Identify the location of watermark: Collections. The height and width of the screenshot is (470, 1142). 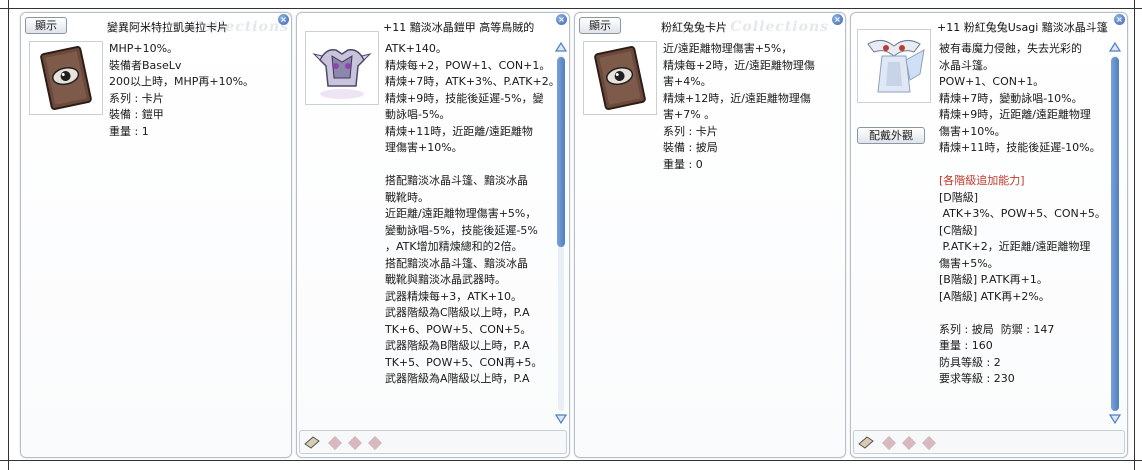
(779, 27).